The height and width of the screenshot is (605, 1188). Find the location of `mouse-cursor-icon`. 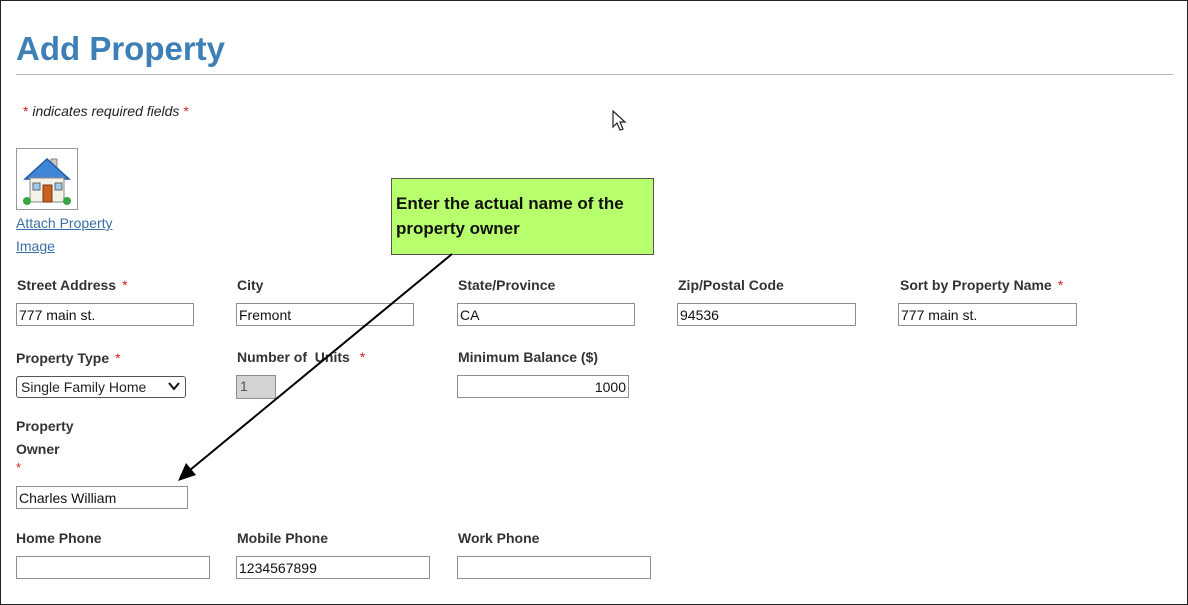

mouse-cursor-icon is located at coordinates (619, 120).